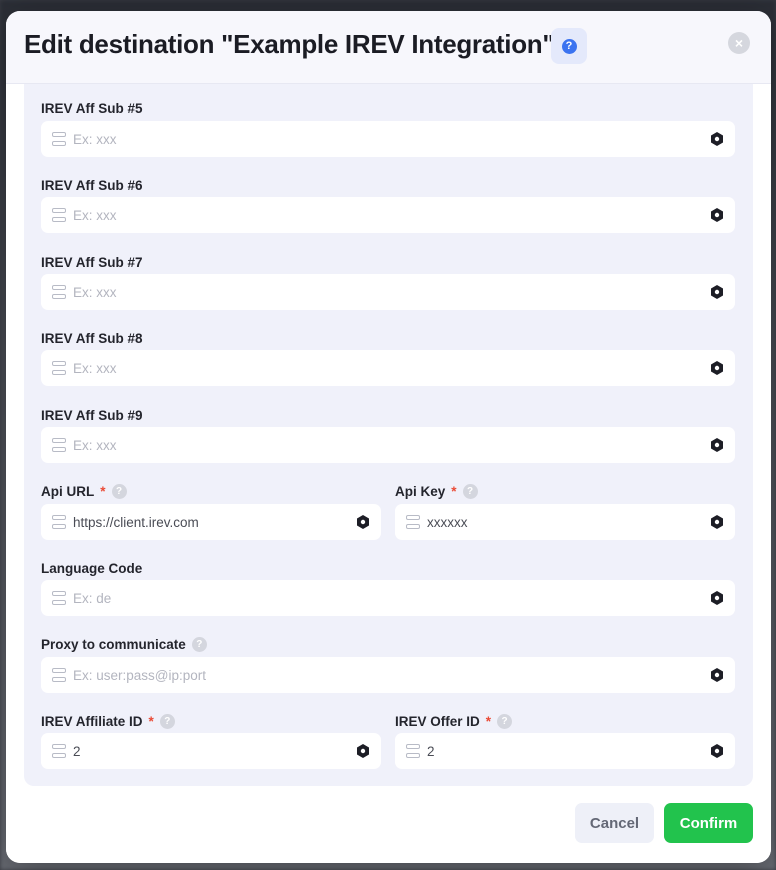 Image resolution: width=776 pixels, height=870 pixels. I want to click on offer-id-label: IREV Offer ID * ?, so click(454, 721).